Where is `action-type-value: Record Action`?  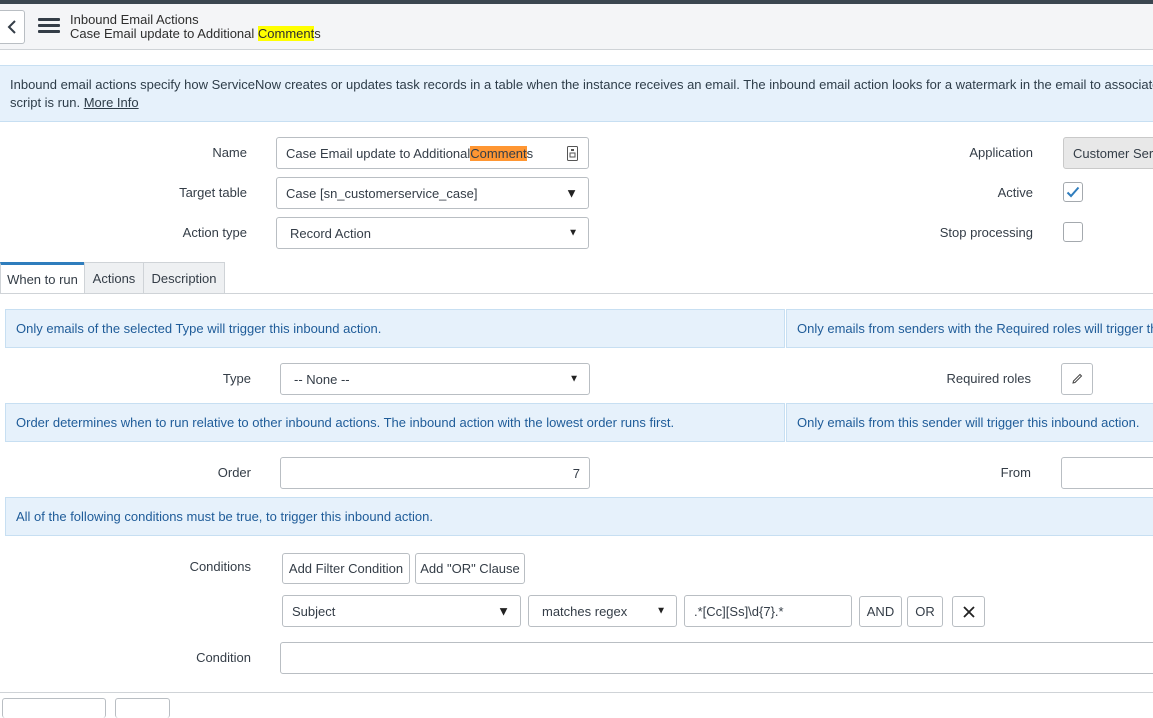 action-type-value: Record Action is located at coordinates (330, 233).